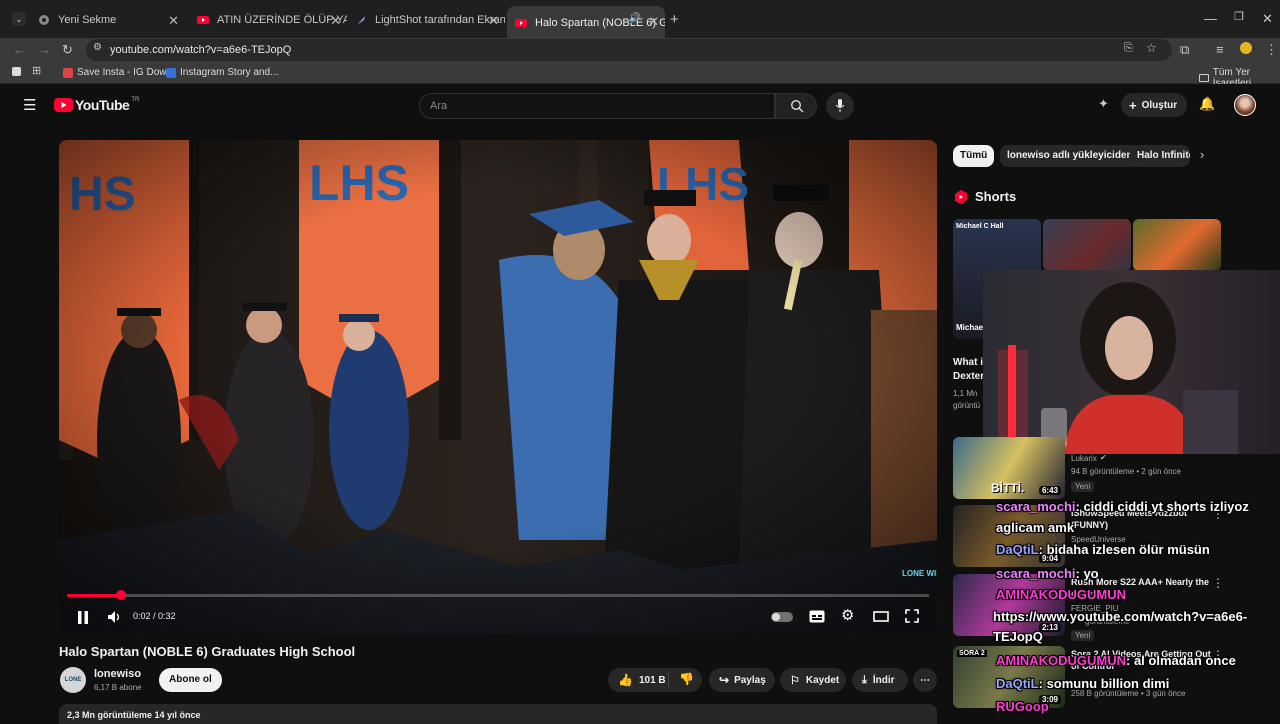 The height and width of the screenshot is (724, 1280). Describe the element at coordinates (1103, 103) in the screenshot. I see `gemini-icon: ✦` at that location.